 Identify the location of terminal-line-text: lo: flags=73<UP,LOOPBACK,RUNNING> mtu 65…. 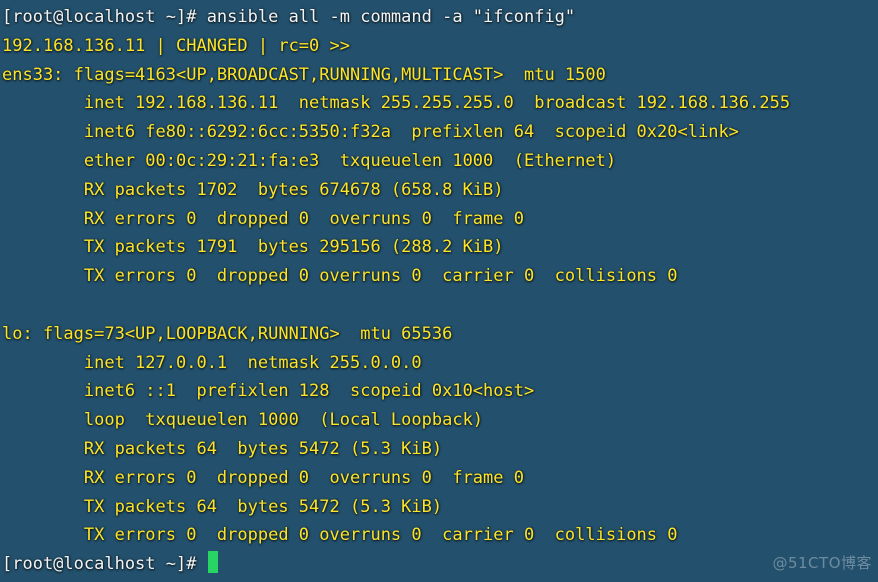
(227, 333).